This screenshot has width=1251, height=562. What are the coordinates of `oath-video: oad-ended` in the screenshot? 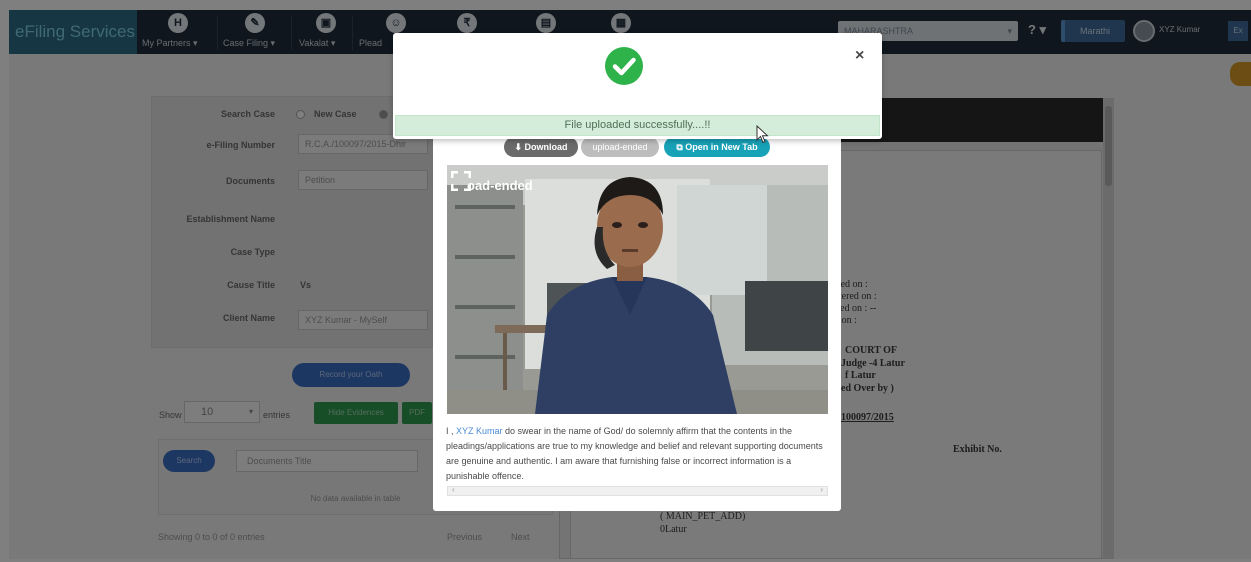 It's located at (637, 289).